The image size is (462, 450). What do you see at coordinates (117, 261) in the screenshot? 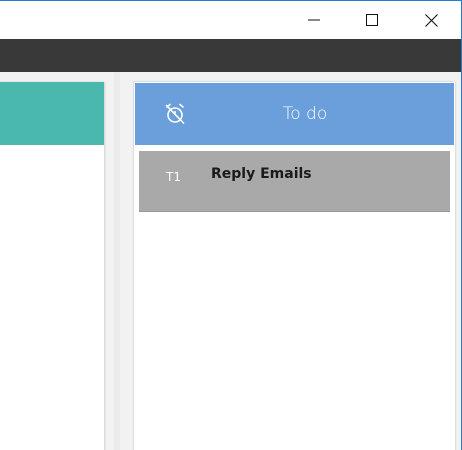
I see `column-splitter` at bounding box center [117, 261].